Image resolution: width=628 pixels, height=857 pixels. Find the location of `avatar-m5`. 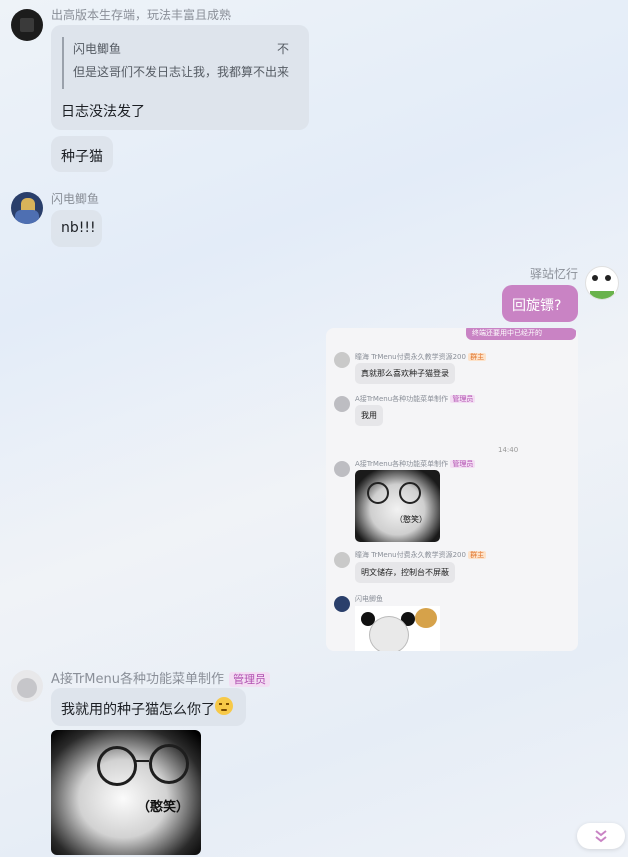

avatar-m5 is located at coordinates (27, 686).